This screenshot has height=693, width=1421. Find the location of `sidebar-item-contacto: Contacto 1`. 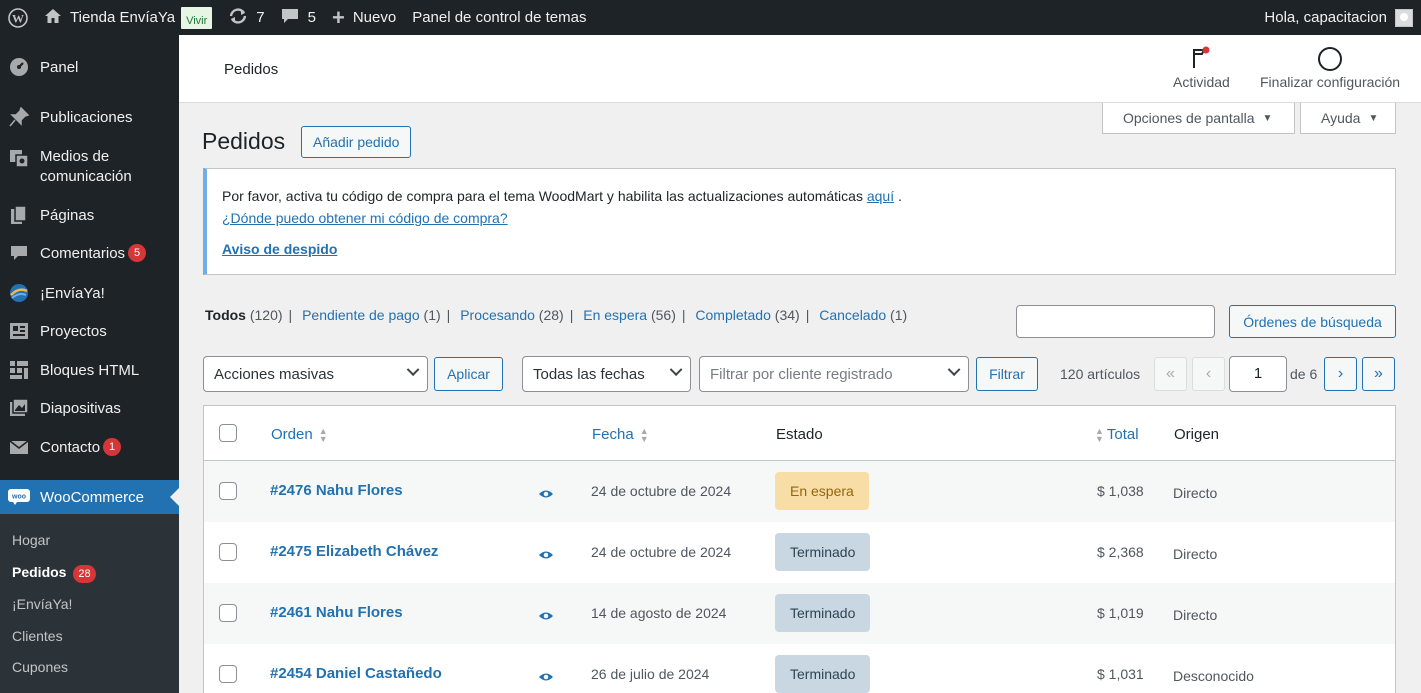

sidebar-item-contacto: Contacto 1 is located at coordinates (89, 447).